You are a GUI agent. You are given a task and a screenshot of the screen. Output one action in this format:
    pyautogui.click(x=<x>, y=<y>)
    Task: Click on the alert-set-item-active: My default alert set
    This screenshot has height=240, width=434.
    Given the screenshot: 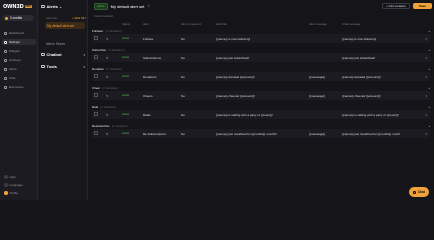 What is the action you would take?
    pyautogui.click(x=65, y=25)
    